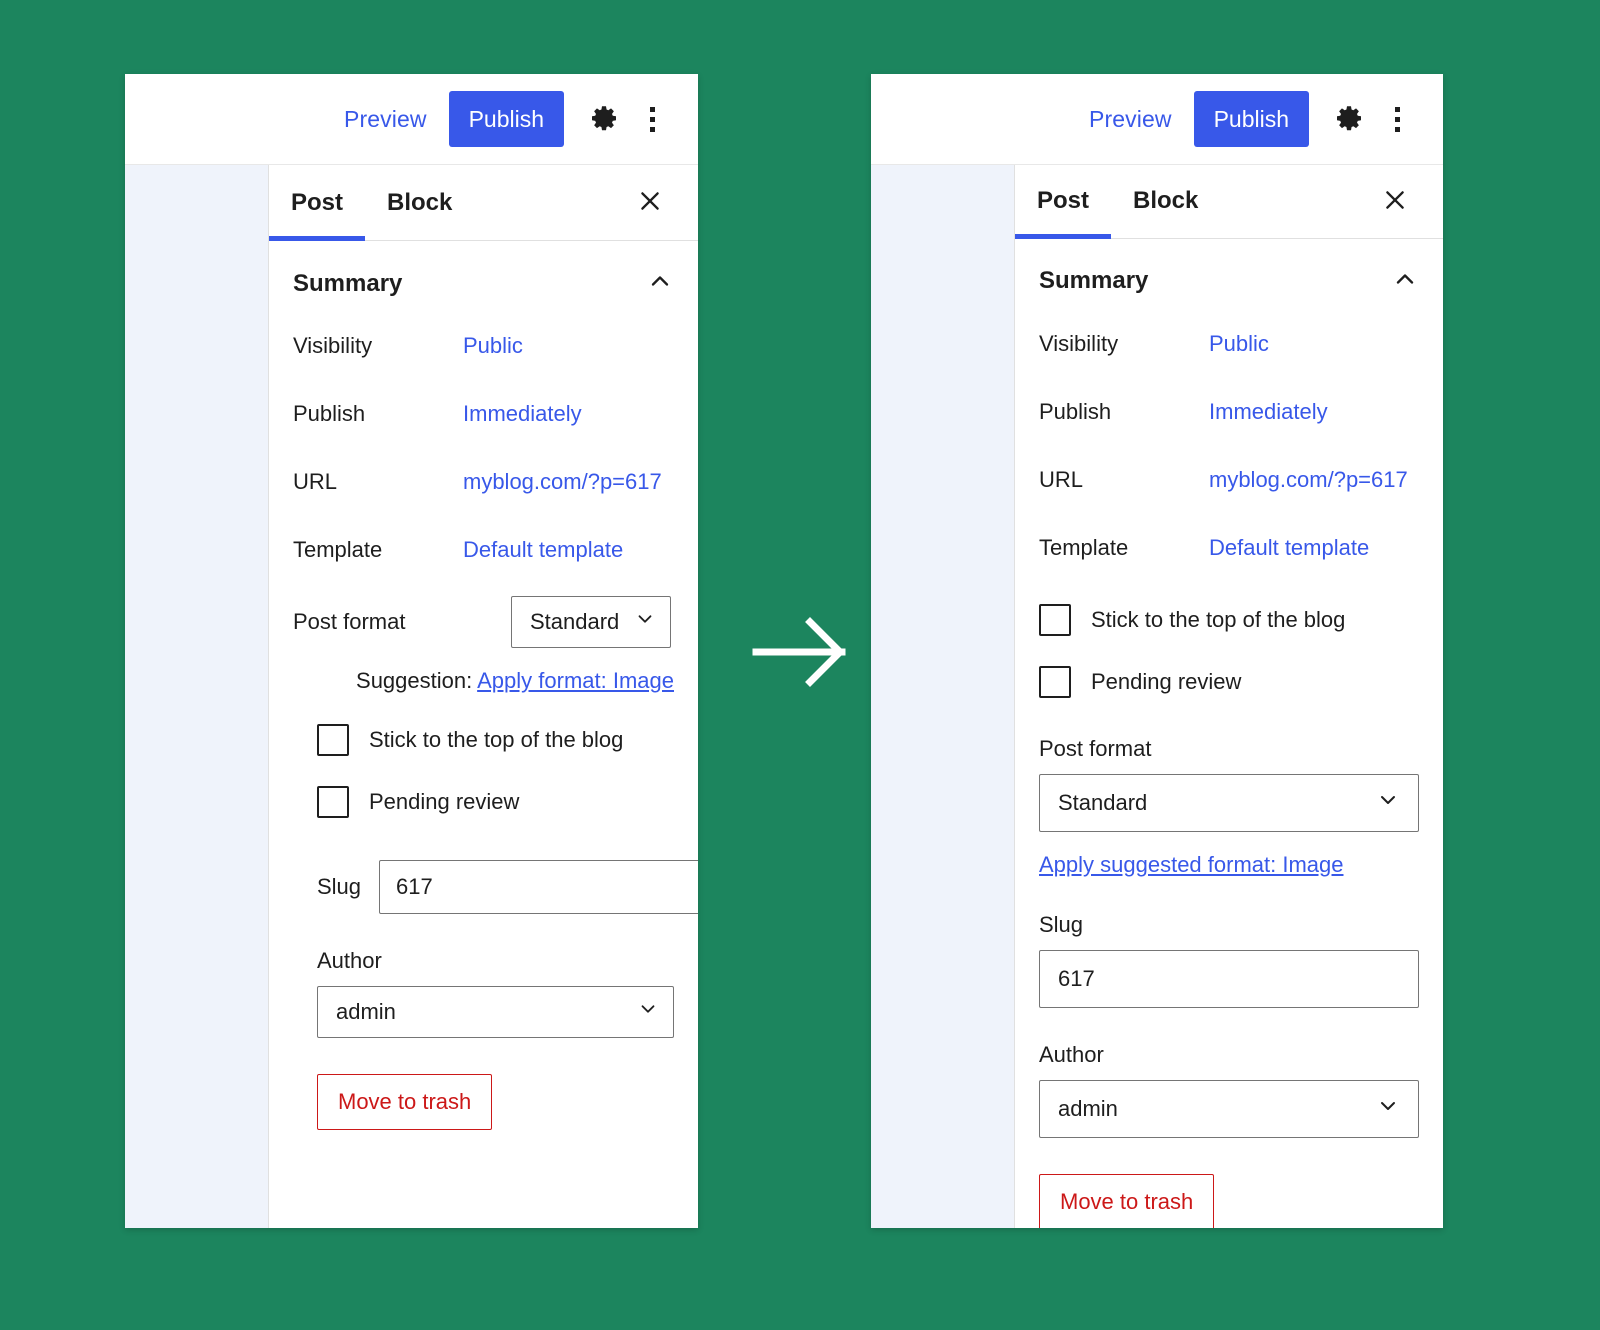 This screenshot has width=1600, height=1330. I want to click on checkbox-row-sticky-after: Stick to the top of the blog, so click(1229, 619).